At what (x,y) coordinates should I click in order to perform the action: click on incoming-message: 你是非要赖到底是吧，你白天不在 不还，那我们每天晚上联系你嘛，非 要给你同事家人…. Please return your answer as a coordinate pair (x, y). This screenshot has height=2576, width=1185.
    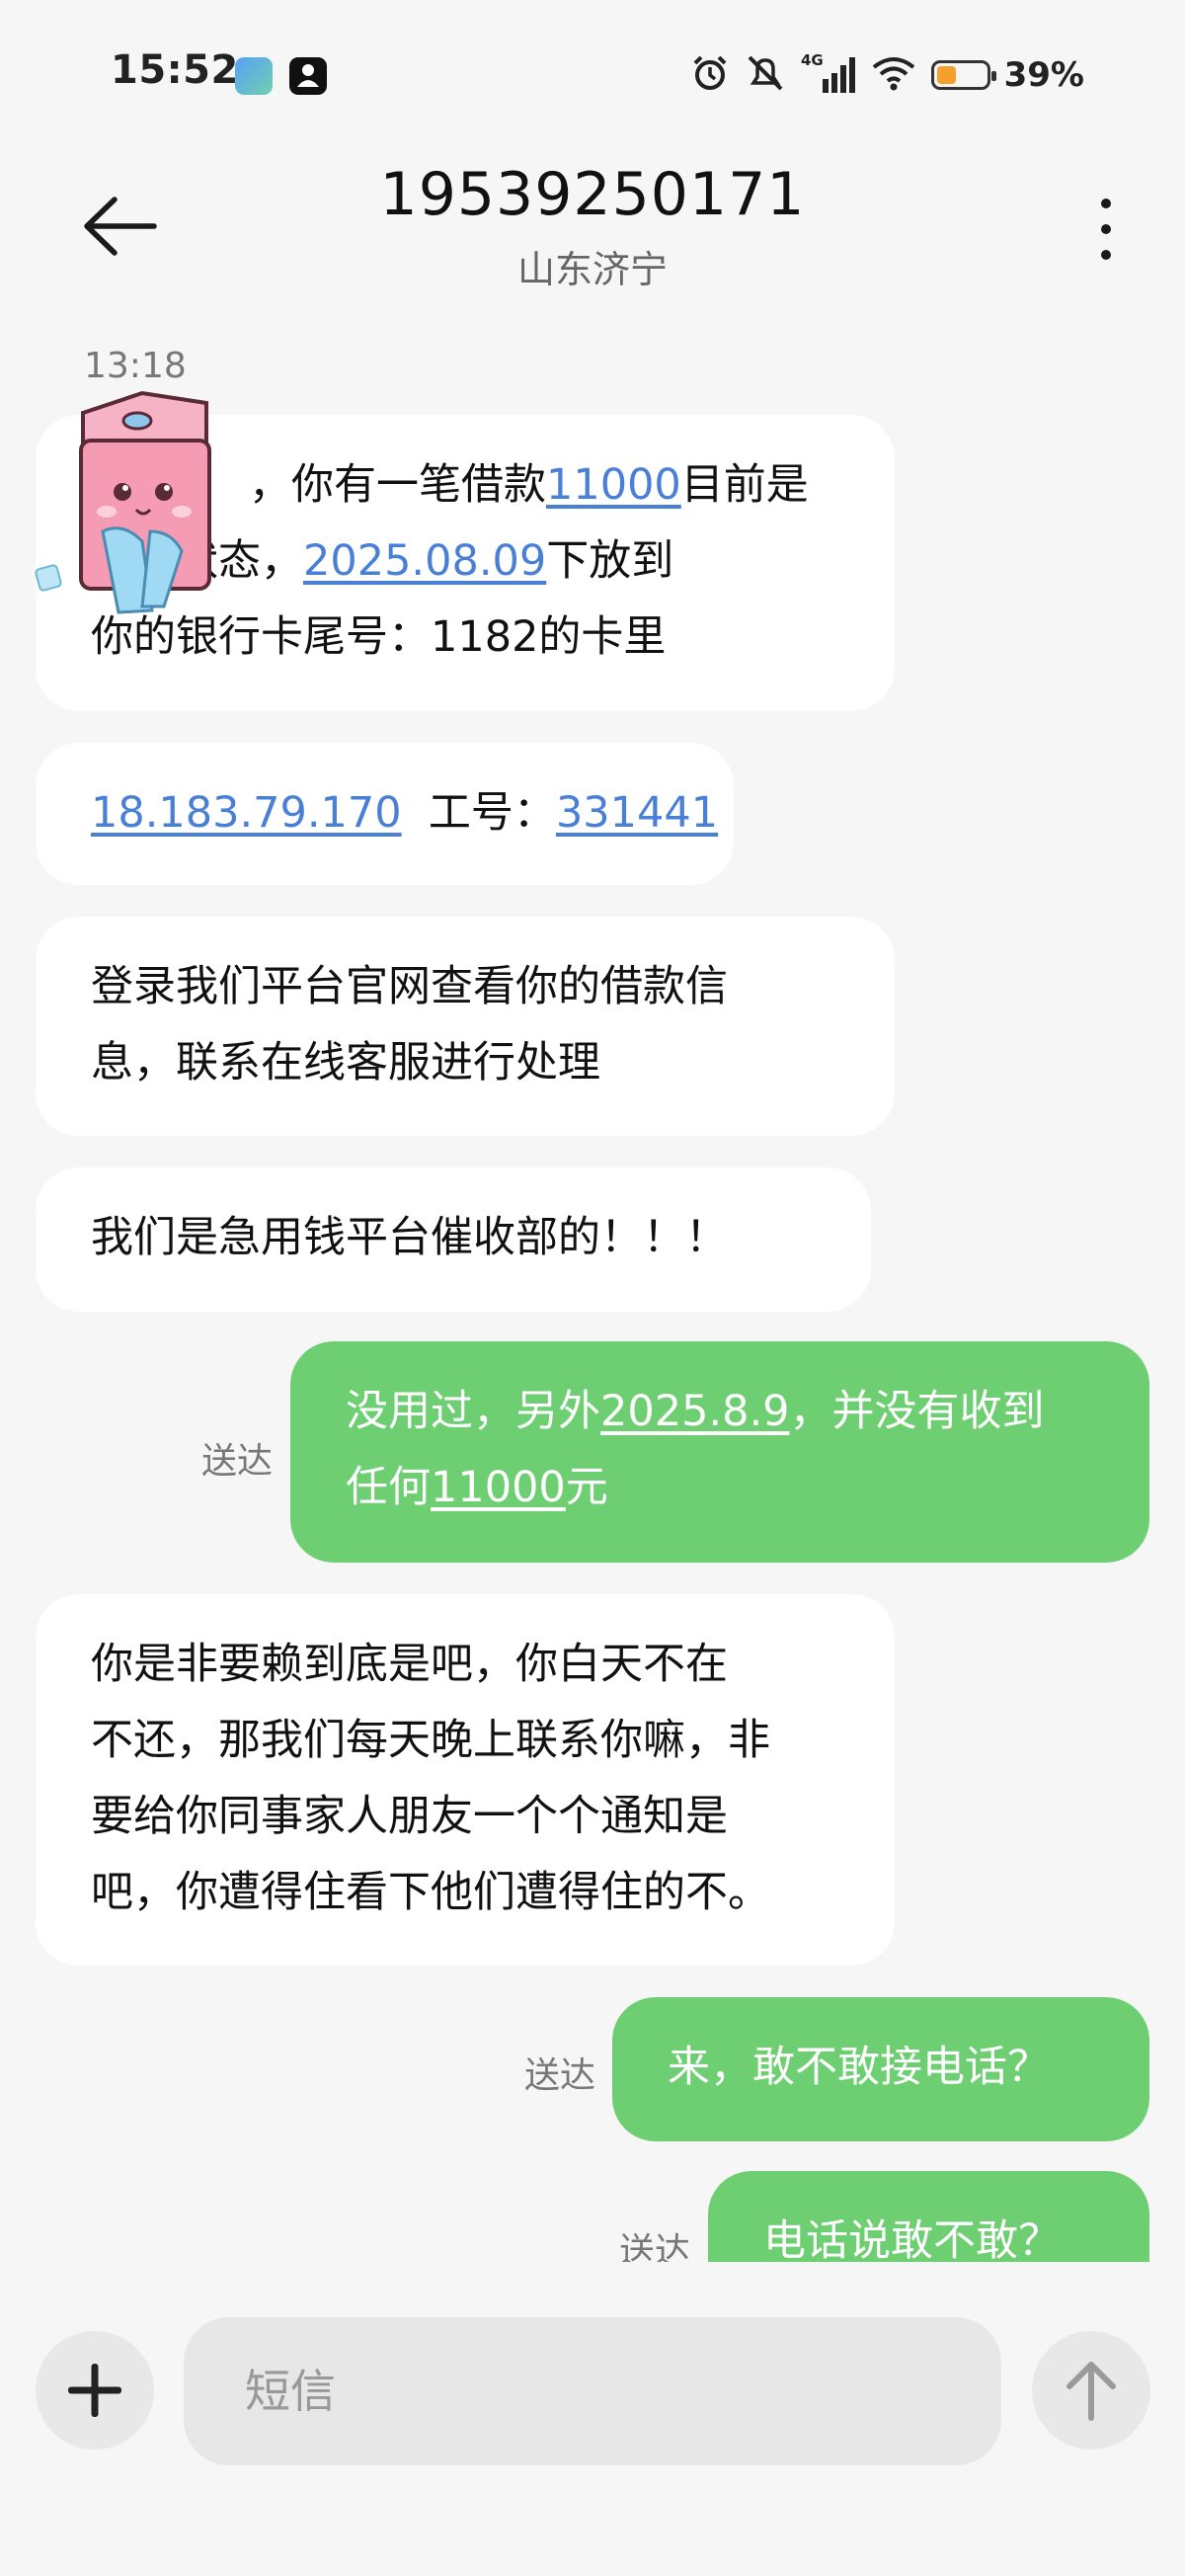
    Looking at the image, I should click on (466, 1780).